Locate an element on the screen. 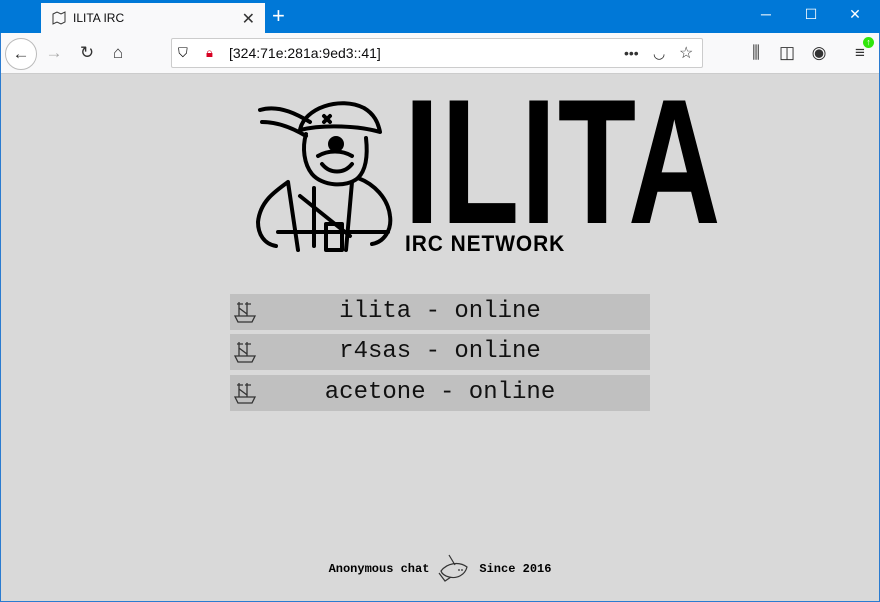 The image size is (880, 602). footer: Anonymous chat Since 2016 is located at coordinates (440, 569).